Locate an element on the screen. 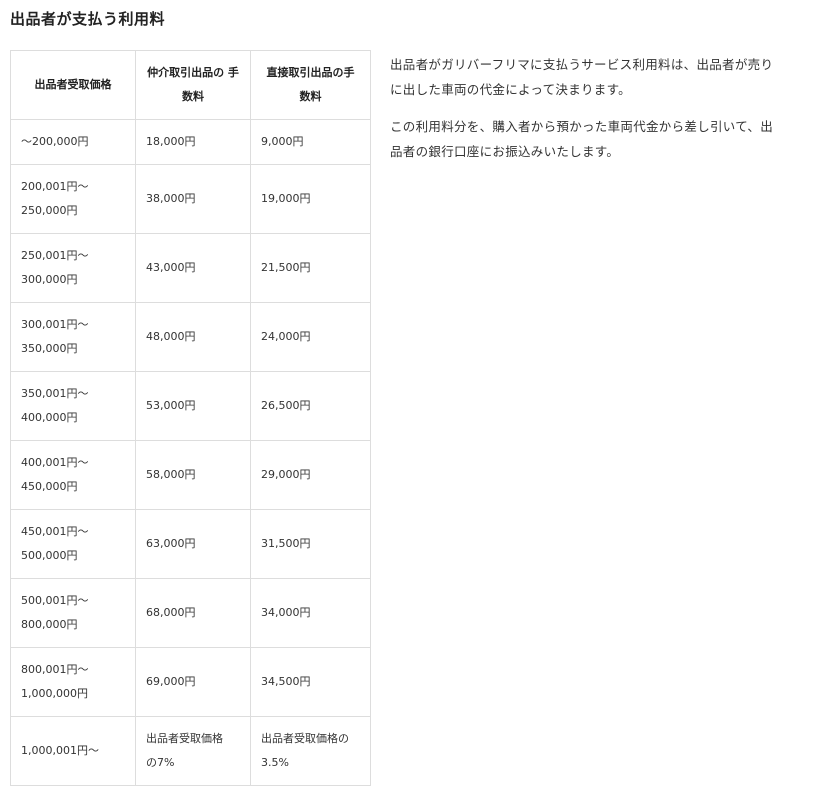 This screenshot has width=822, height=794. price-range-cell: 400,001円〜 450,000円 is located at coordinates (73, 475).